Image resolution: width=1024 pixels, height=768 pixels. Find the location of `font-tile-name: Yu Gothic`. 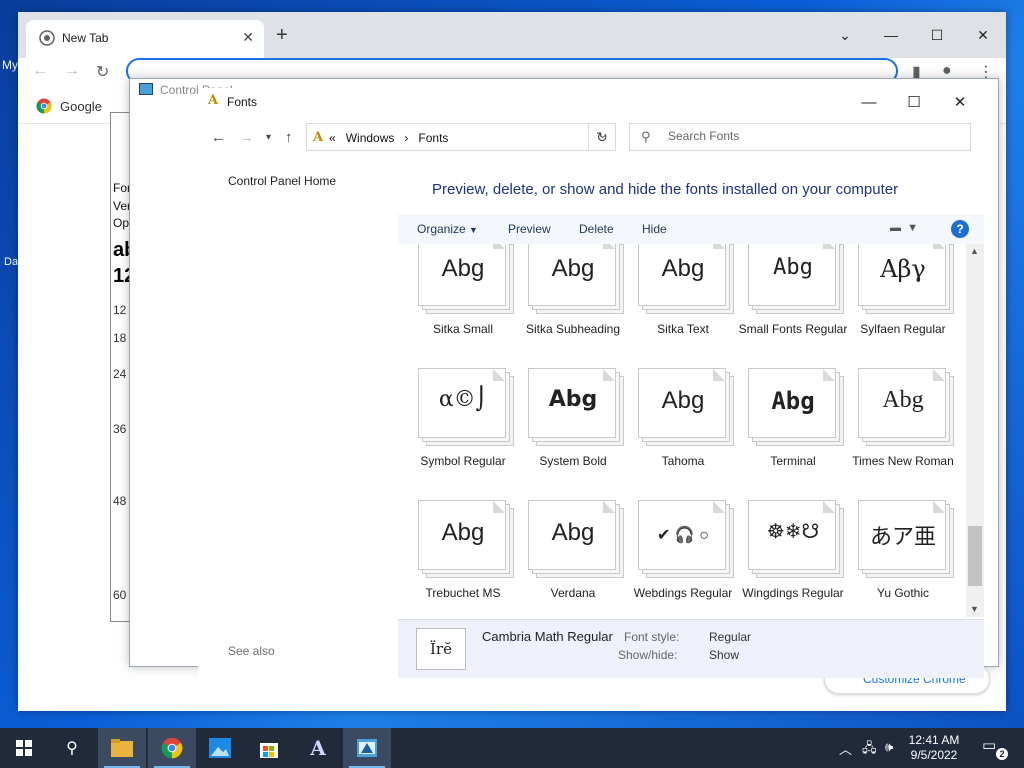

font-tile-name: Yu Gothic is located at coordinates (903, 593).